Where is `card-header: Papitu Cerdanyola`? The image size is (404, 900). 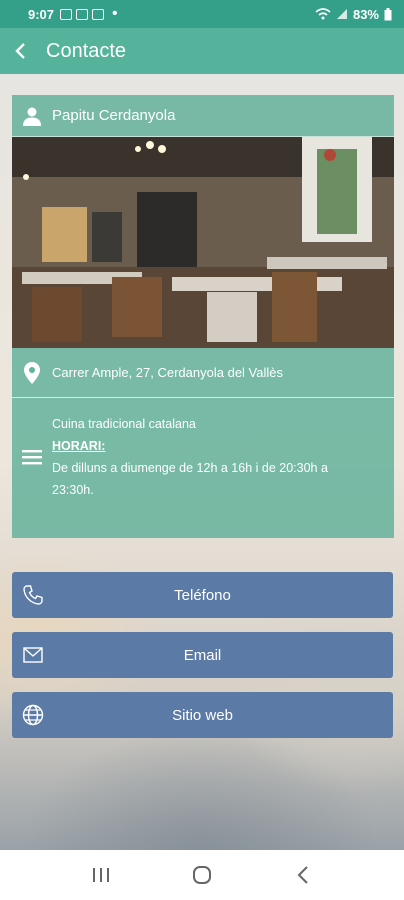
card-header: Papitu Cerdanyola is located at coordinates (203, 116).